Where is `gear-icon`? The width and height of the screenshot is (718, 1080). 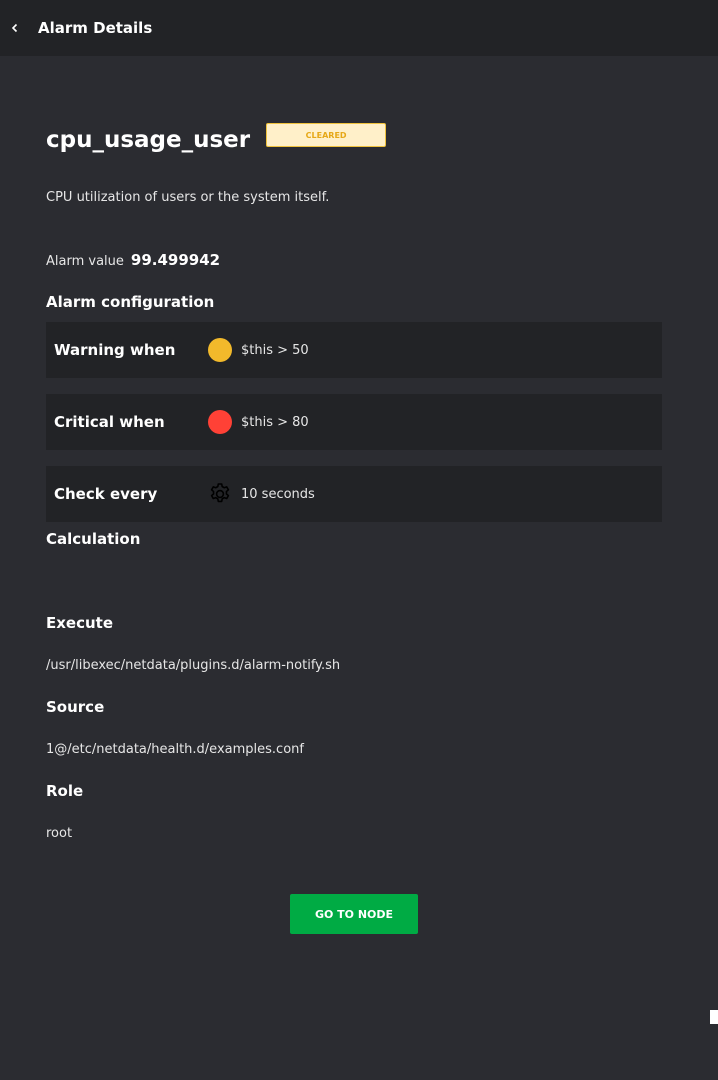 gear-icon is located at coordinates (220, 493).